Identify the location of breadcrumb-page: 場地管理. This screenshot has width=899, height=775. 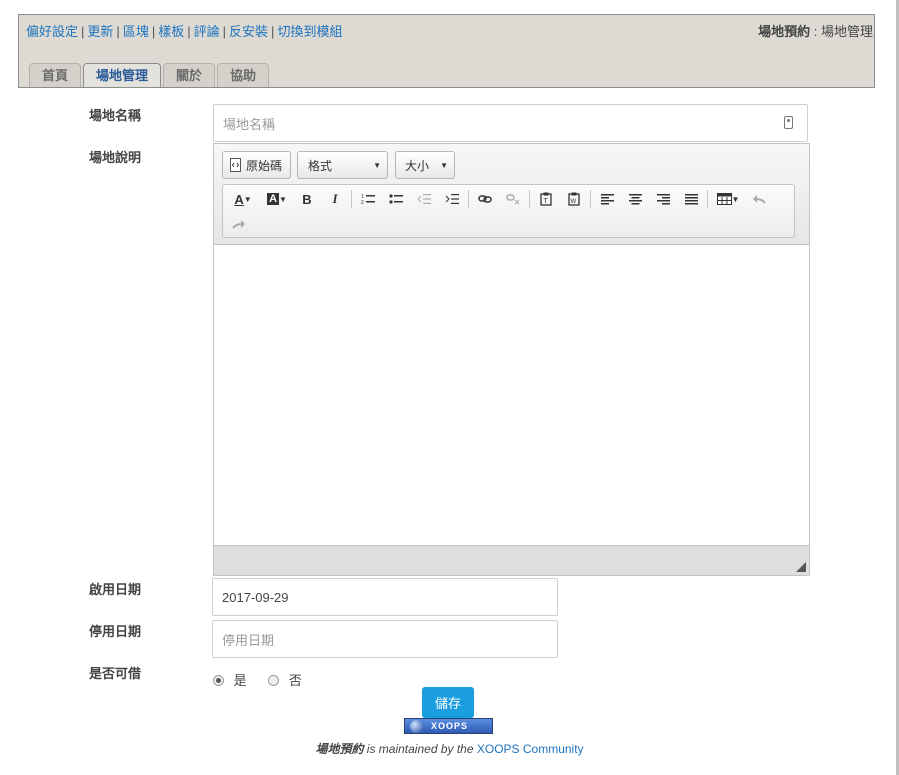
(846, 31).